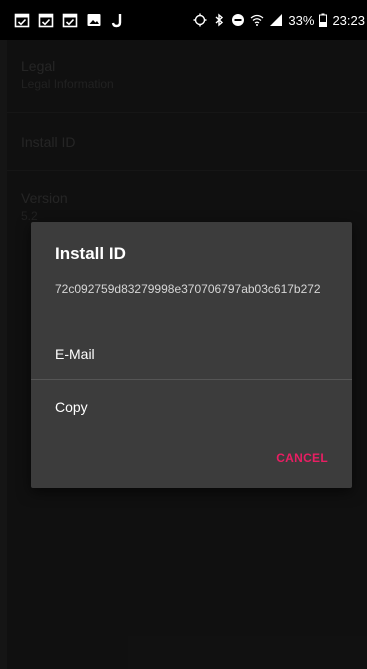 The height and width of the screenshot is (669, 367). I want to click on email-option: E-Mail, so click(191, 354).